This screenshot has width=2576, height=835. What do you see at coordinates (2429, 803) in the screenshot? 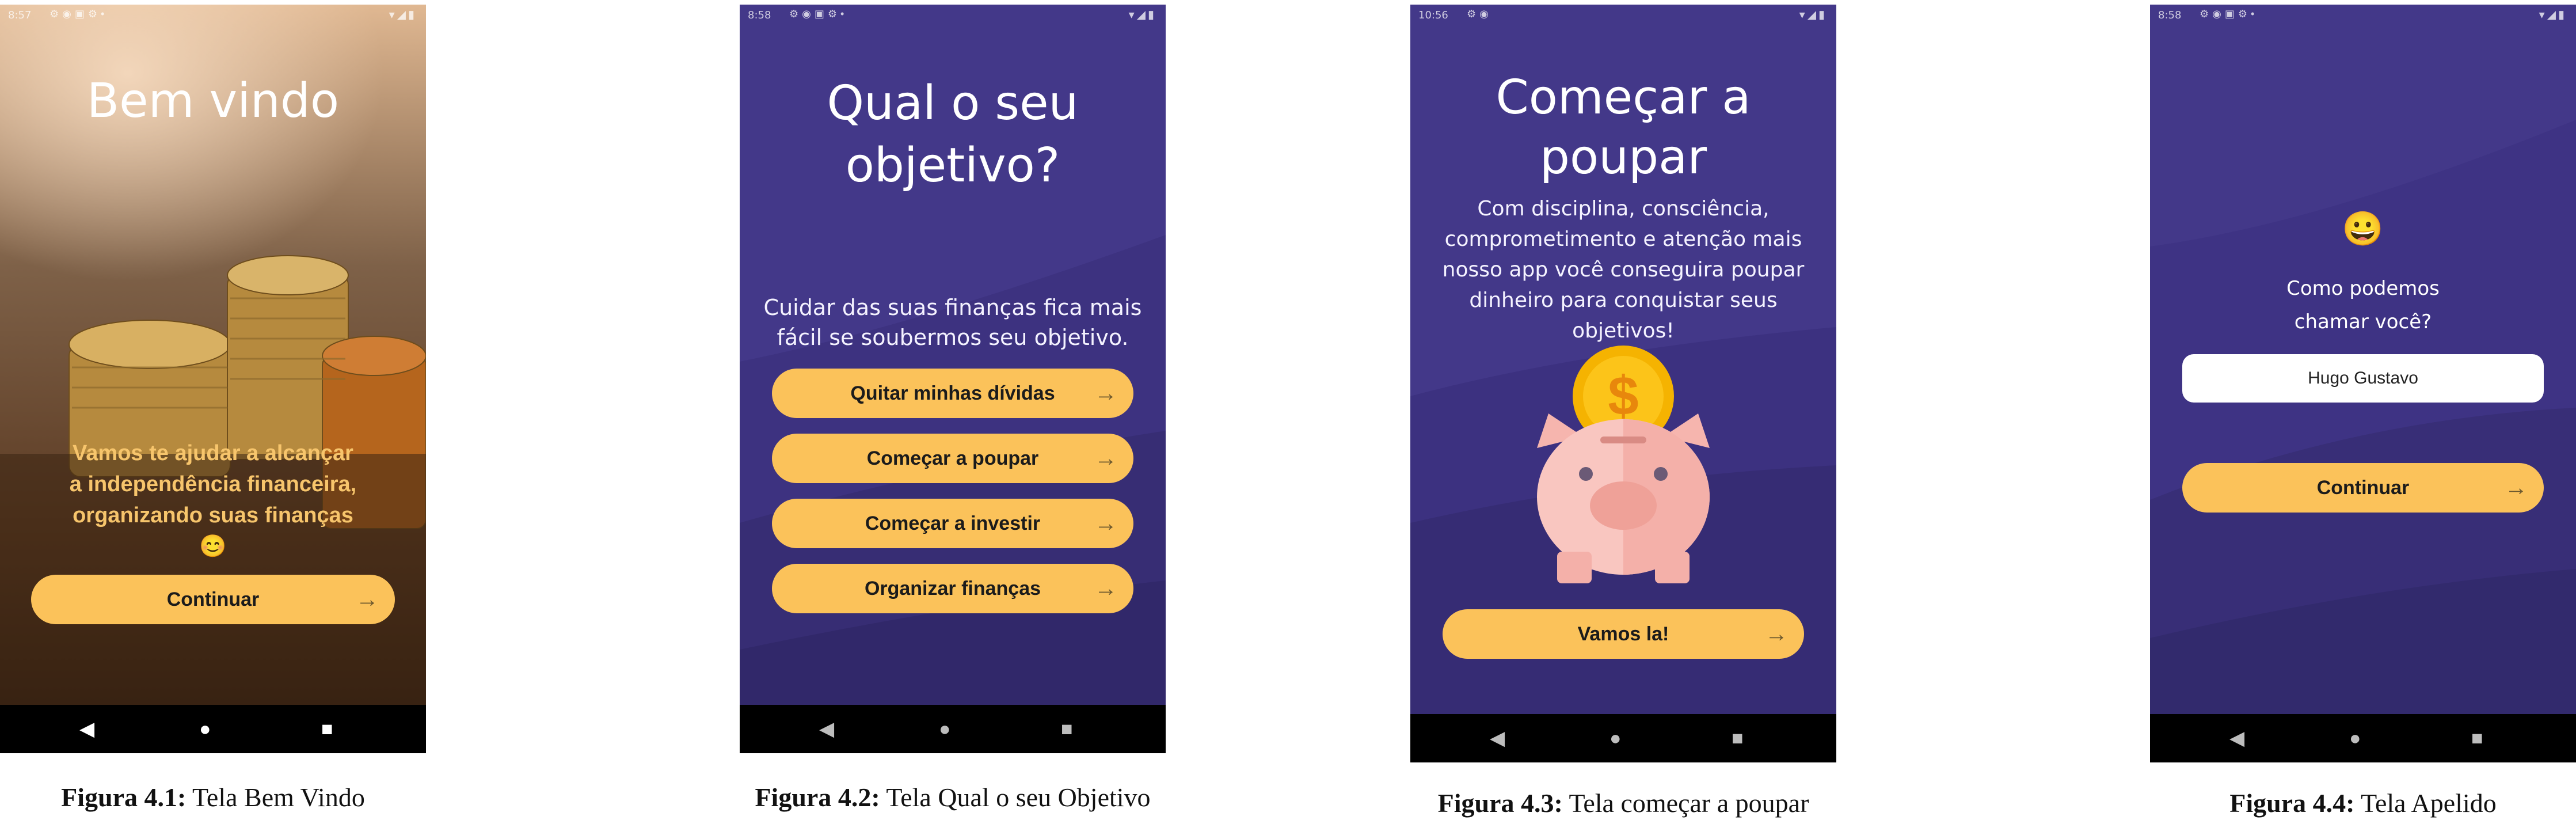
I see `caption-text: Tela Apelido` at bounding box center [2429, 803].